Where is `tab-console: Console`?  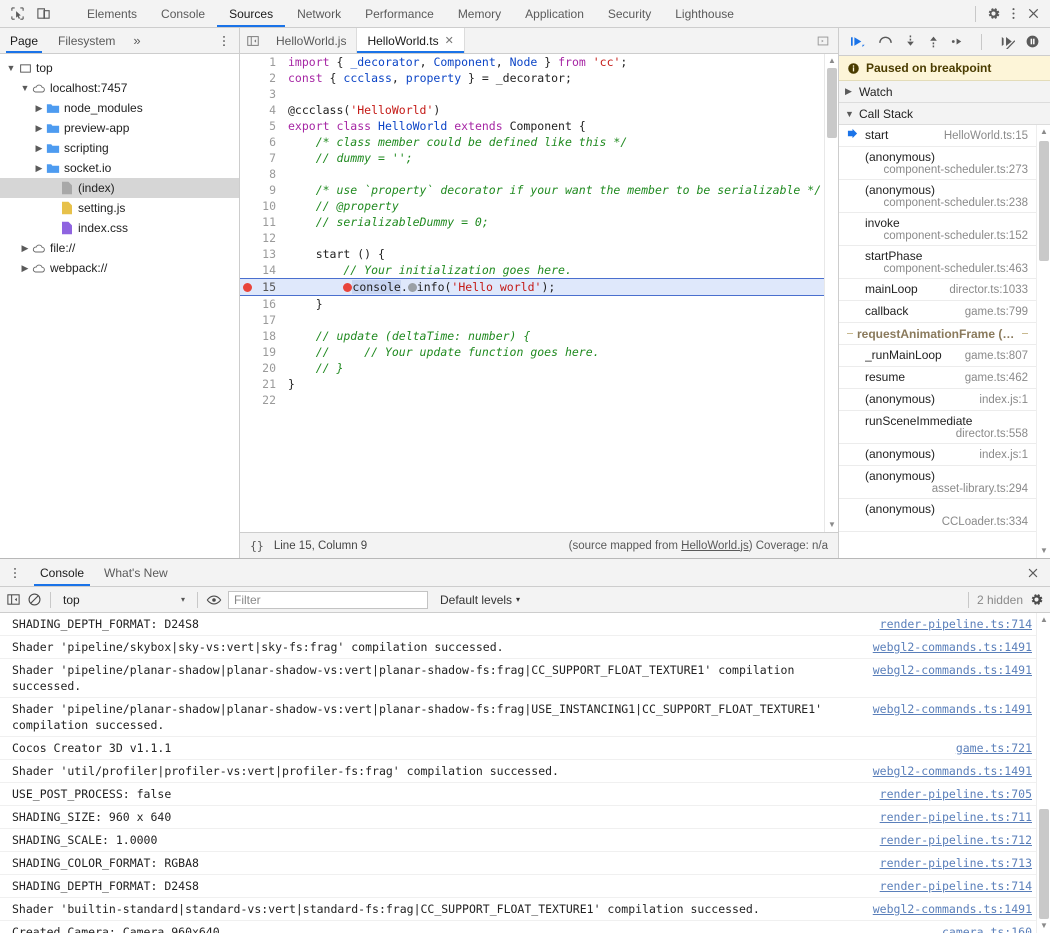 tab-console: Console is located at coordinates (183, 13).